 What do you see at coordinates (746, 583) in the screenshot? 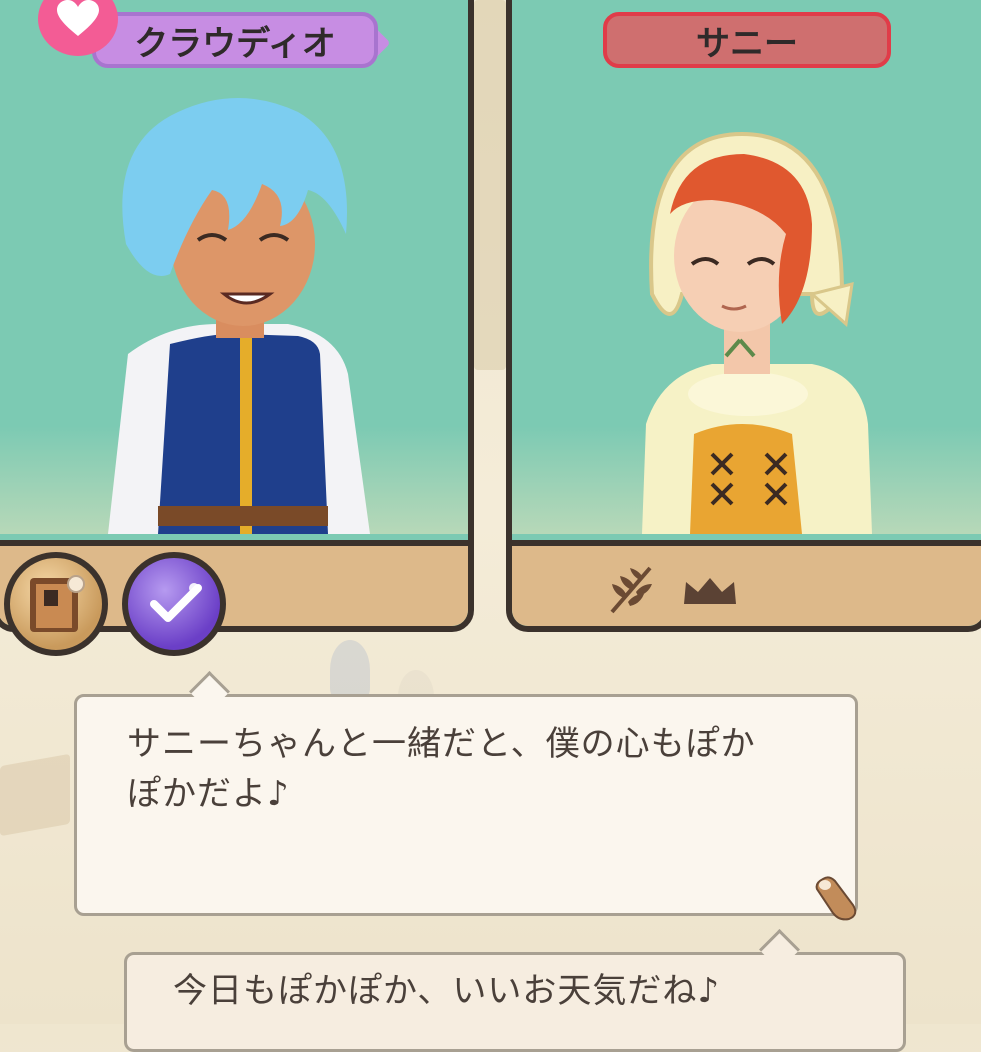
I see `character-shelf-right` at bounding box center [746, 583].